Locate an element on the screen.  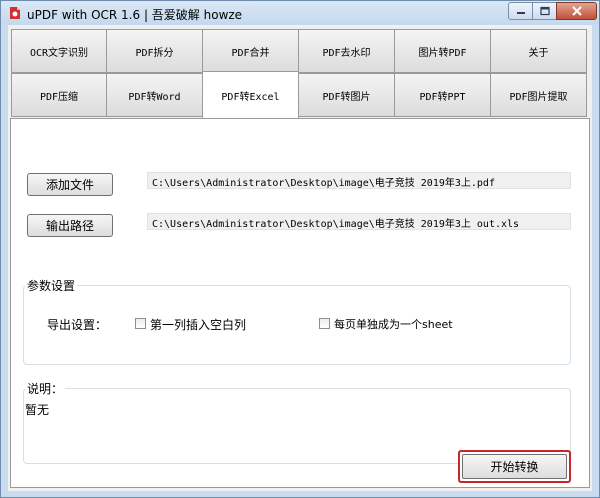
notes-content: 暂无 is located at coordinates (37, 410).